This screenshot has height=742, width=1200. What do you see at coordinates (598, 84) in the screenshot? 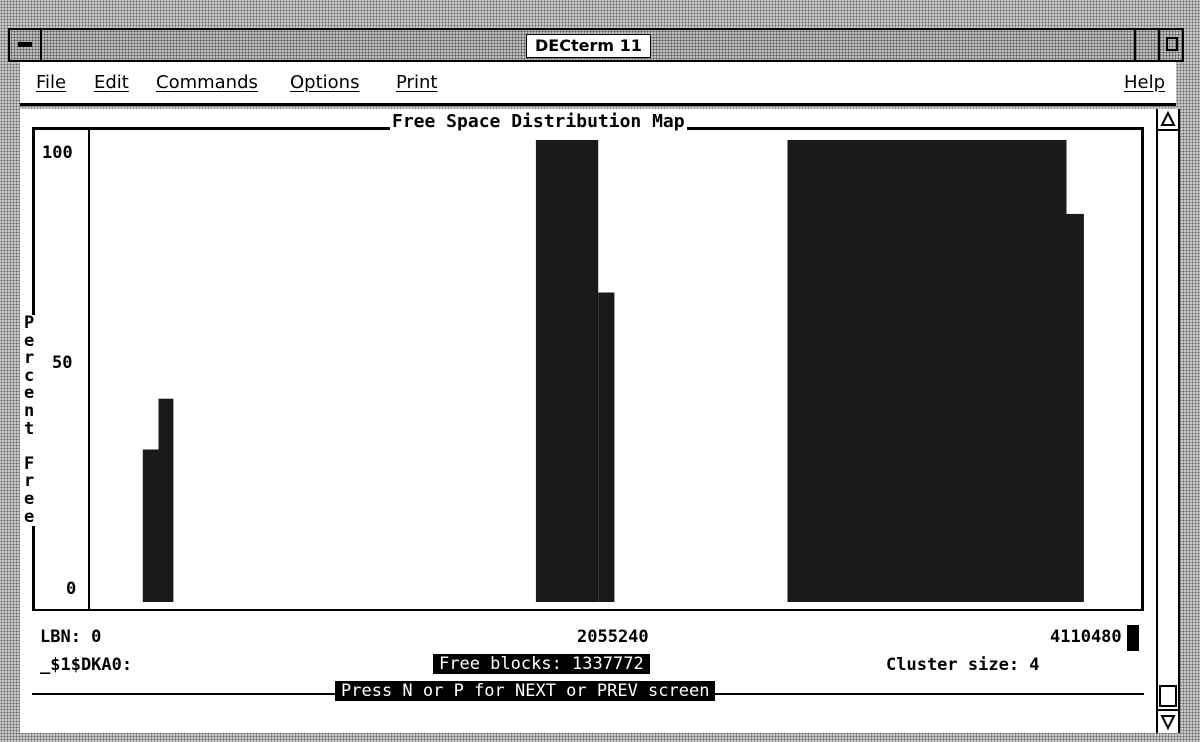
I see `menu-bar: File Edit Commands Options Print Help` at bounding box center [598, 84].